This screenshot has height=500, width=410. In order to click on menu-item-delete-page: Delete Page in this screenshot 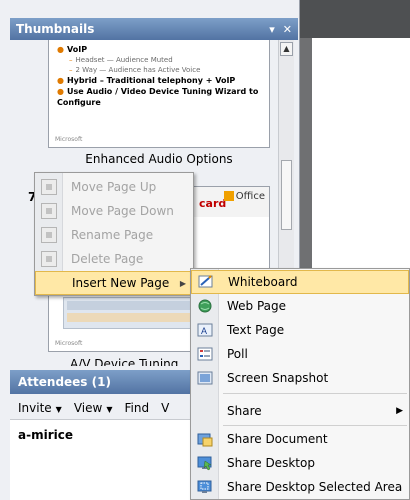, I will do `click(114, 259)`.